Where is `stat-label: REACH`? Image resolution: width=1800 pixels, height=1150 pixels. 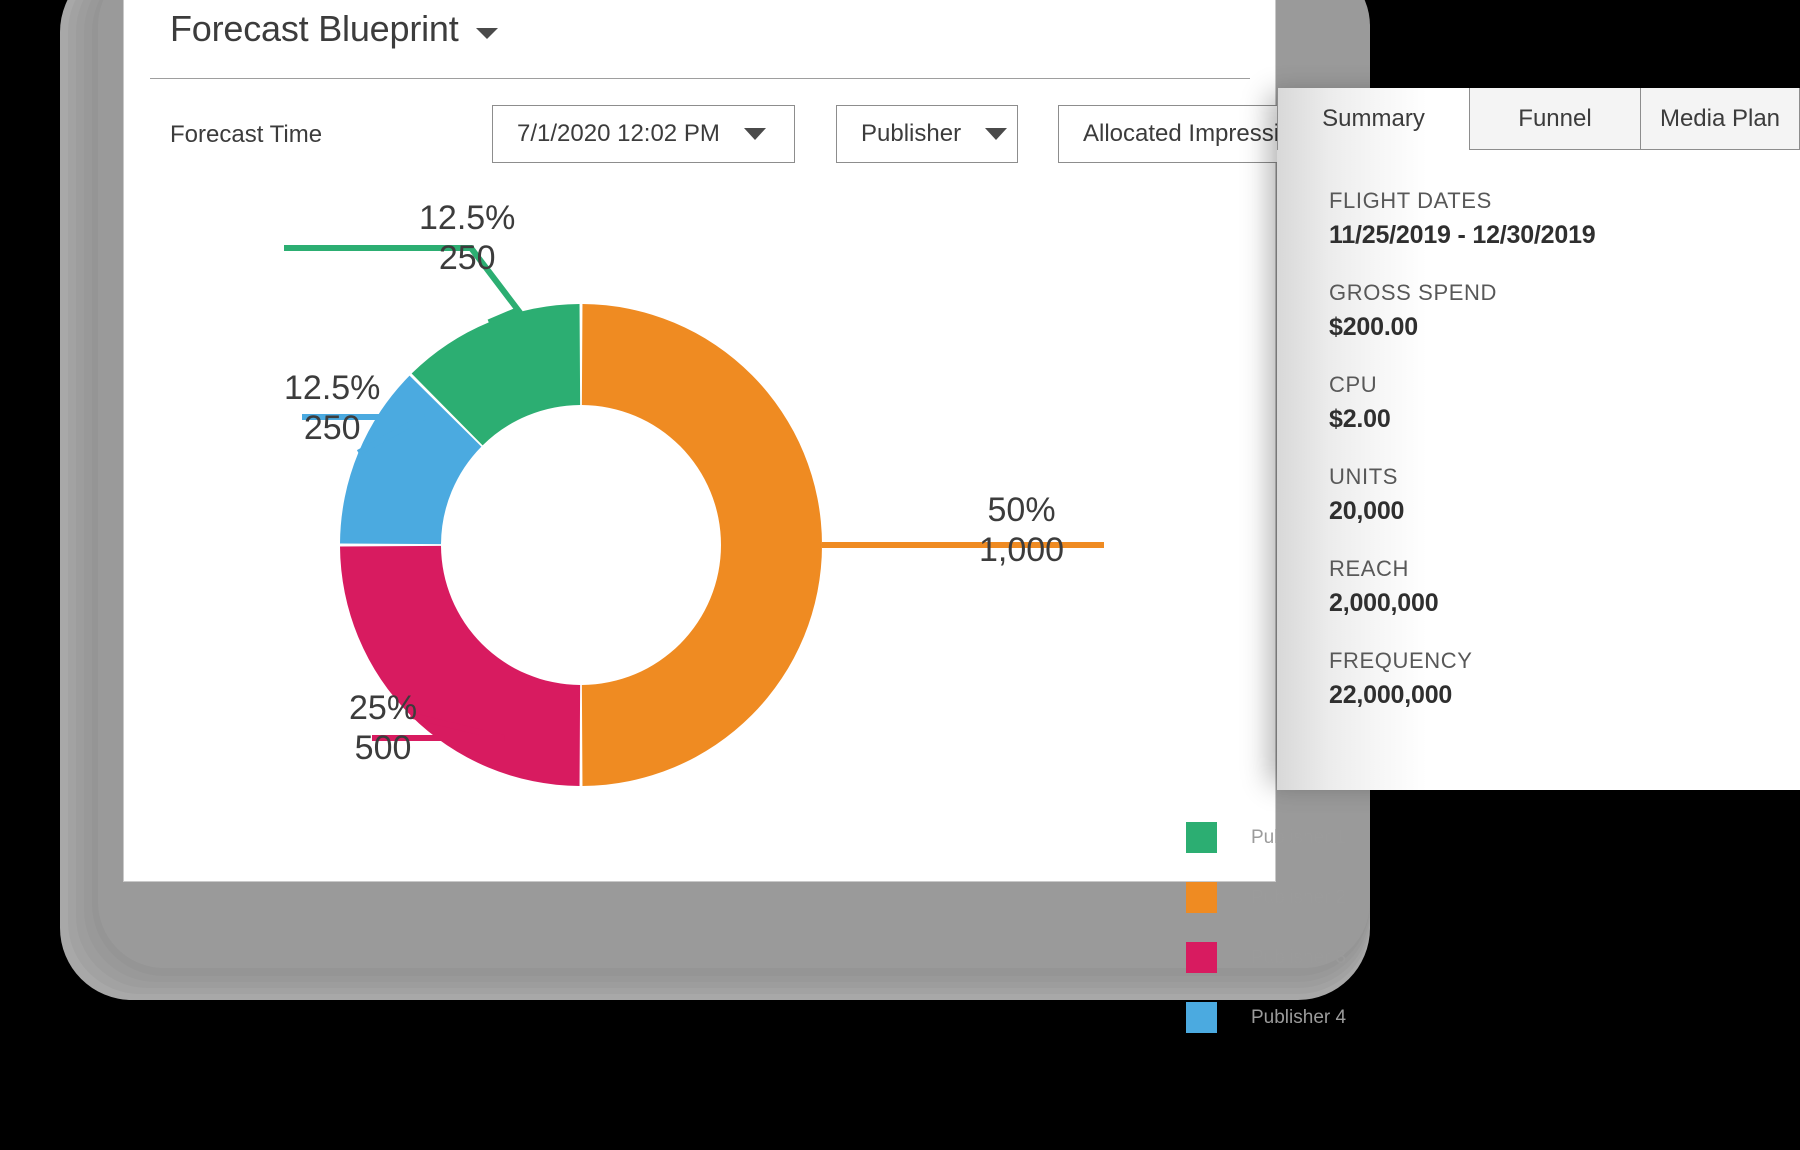 stat-label: REACH is located at coordinates (1369, 568).